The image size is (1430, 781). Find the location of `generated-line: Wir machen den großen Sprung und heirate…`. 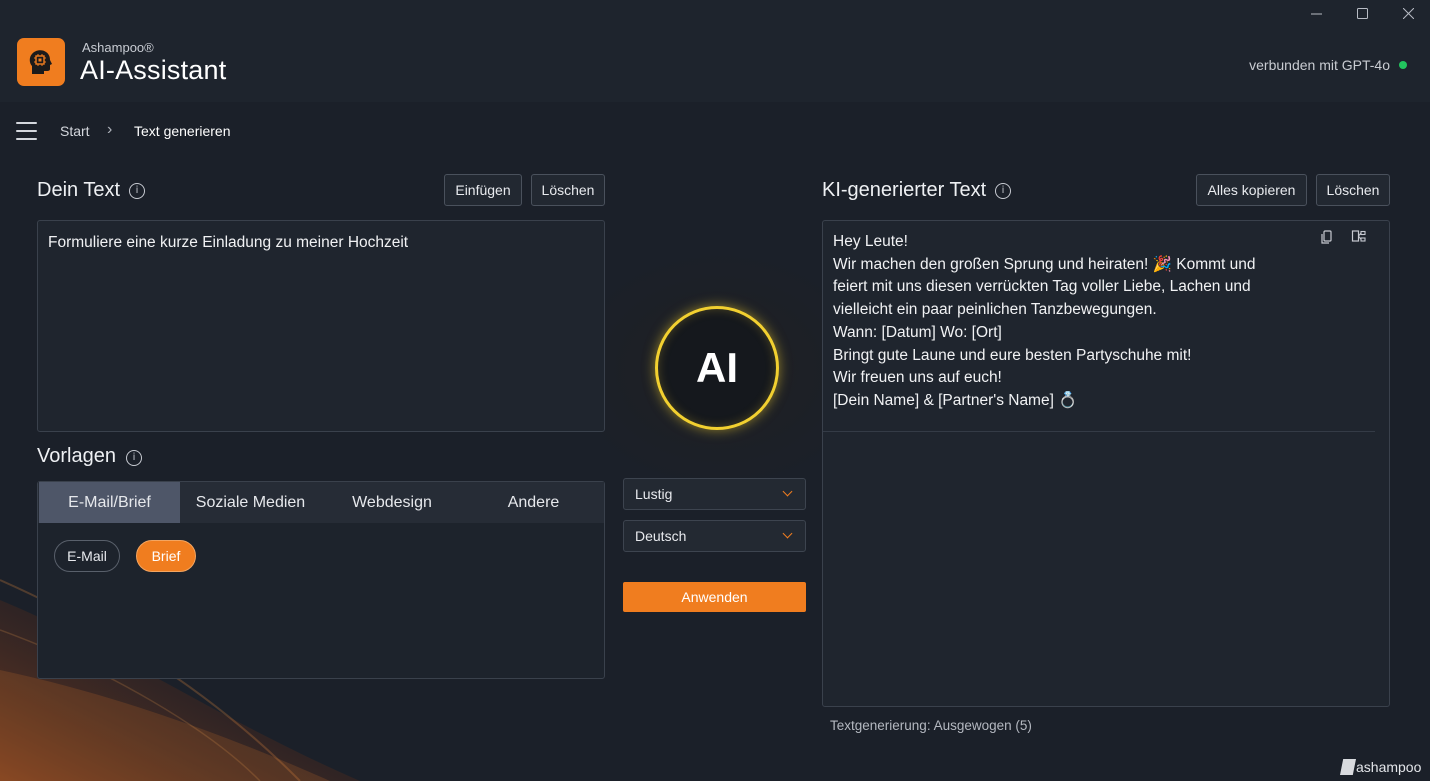

generated-line: Wir machen den großen Sprung und heirate… is located at coordinates (1044, 264).